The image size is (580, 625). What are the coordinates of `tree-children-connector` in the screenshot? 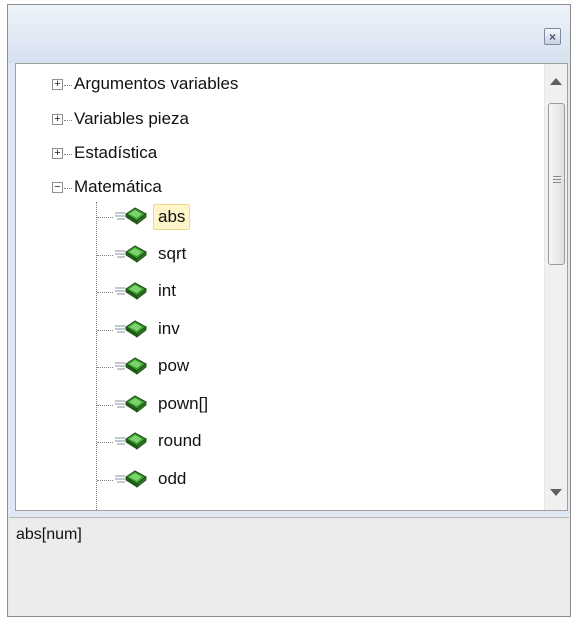 It's located at (96, 356).